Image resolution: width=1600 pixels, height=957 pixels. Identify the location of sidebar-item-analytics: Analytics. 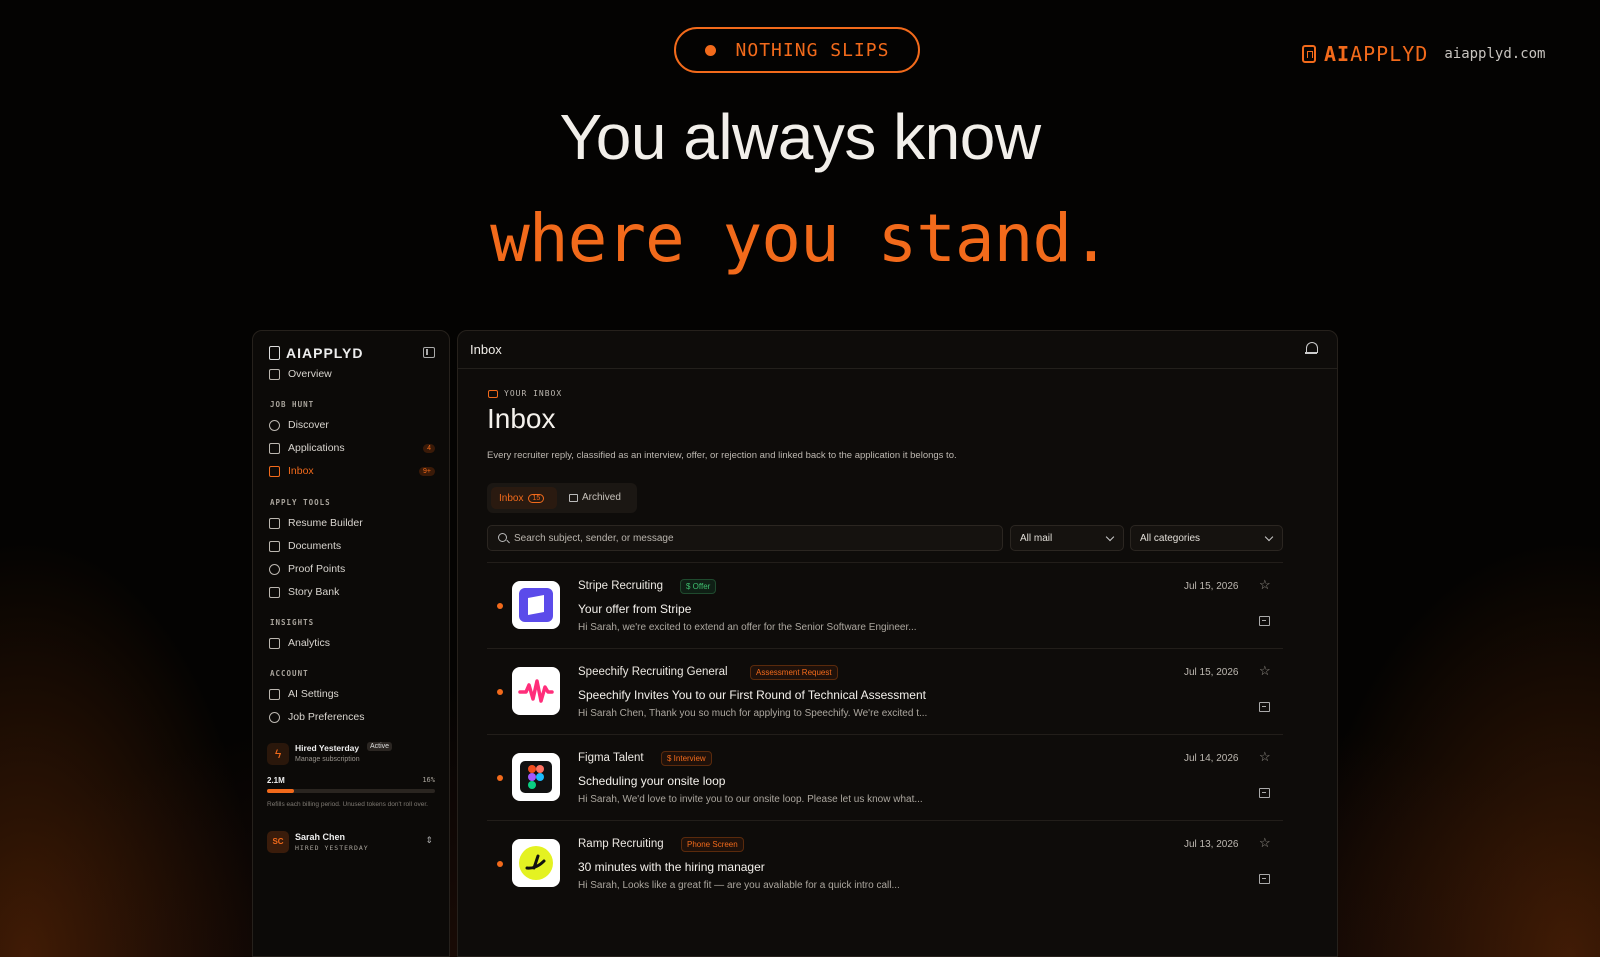
(352, 643).